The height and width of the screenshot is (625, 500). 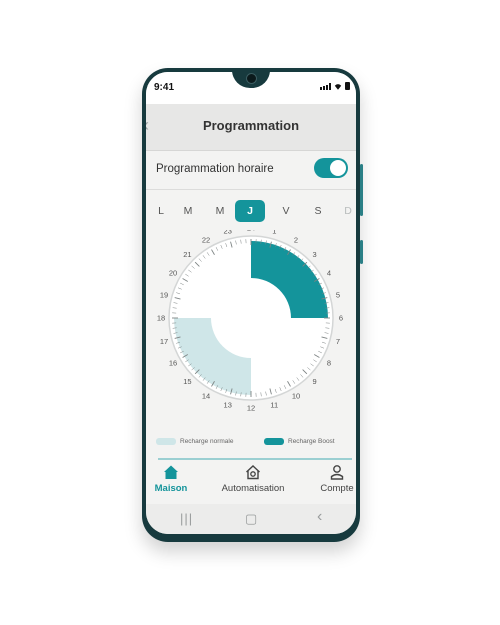 What do you see at coordinates (319, 517) in the screenshot?
I see `back-nav-icon: ‹` at bounding box center [319, 517].